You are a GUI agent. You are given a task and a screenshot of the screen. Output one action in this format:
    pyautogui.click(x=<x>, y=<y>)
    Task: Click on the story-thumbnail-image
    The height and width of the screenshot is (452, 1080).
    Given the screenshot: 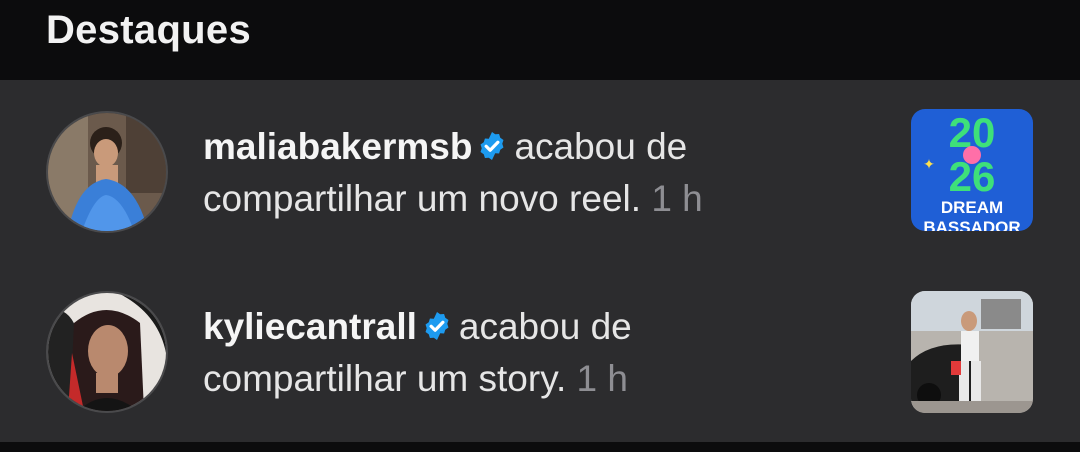 What is the action you would take?
    pyautogui.click(x=972, y=352)
    